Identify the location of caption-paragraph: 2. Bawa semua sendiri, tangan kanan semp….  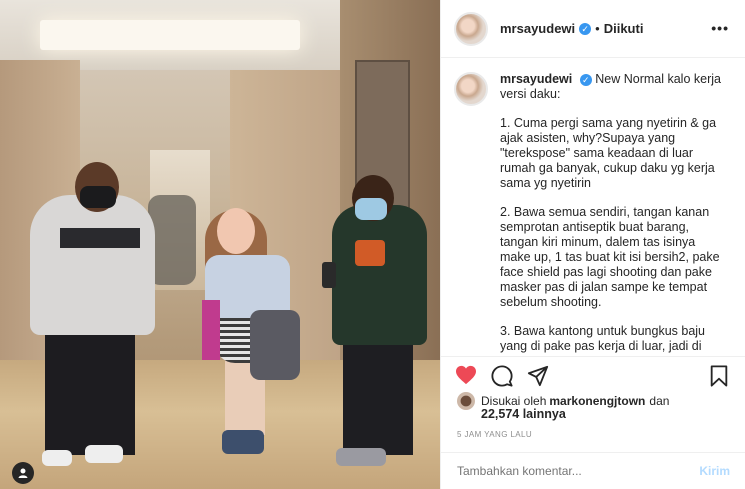
(610, 257).